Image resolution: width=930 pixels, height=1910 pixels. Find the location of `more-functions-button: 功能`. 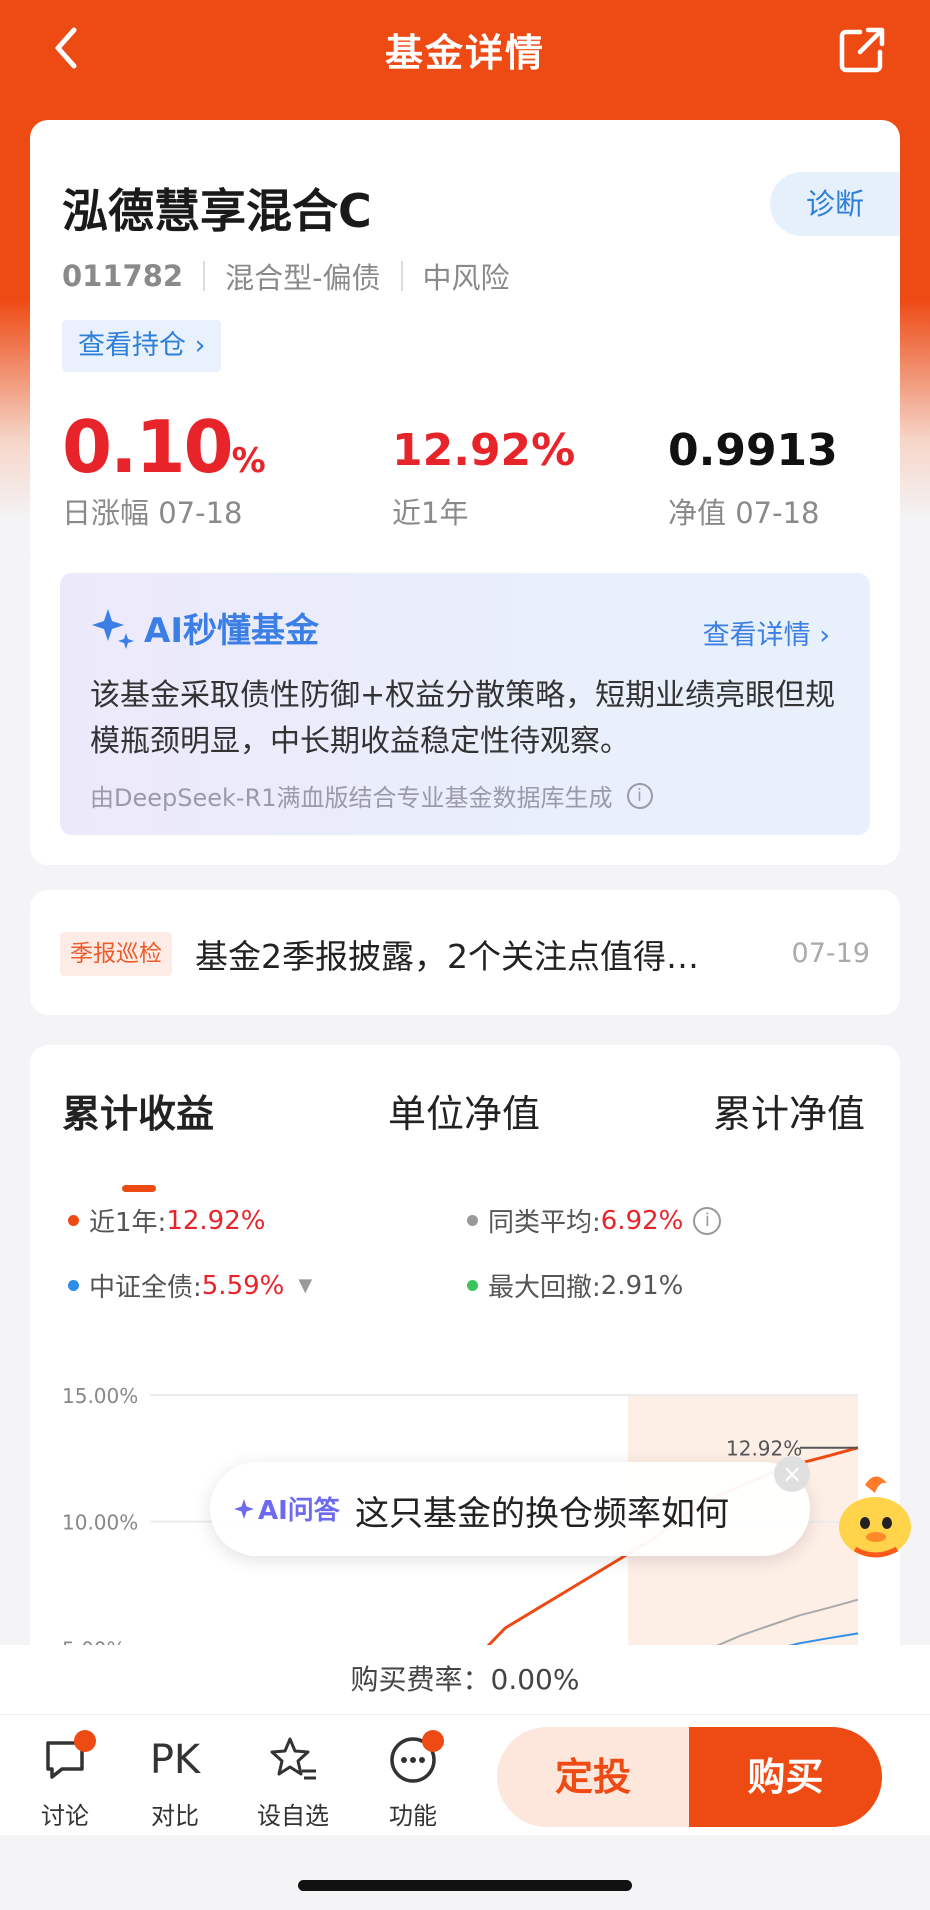

more-functions-button: 功能 is located at coordinates (413, 1780).